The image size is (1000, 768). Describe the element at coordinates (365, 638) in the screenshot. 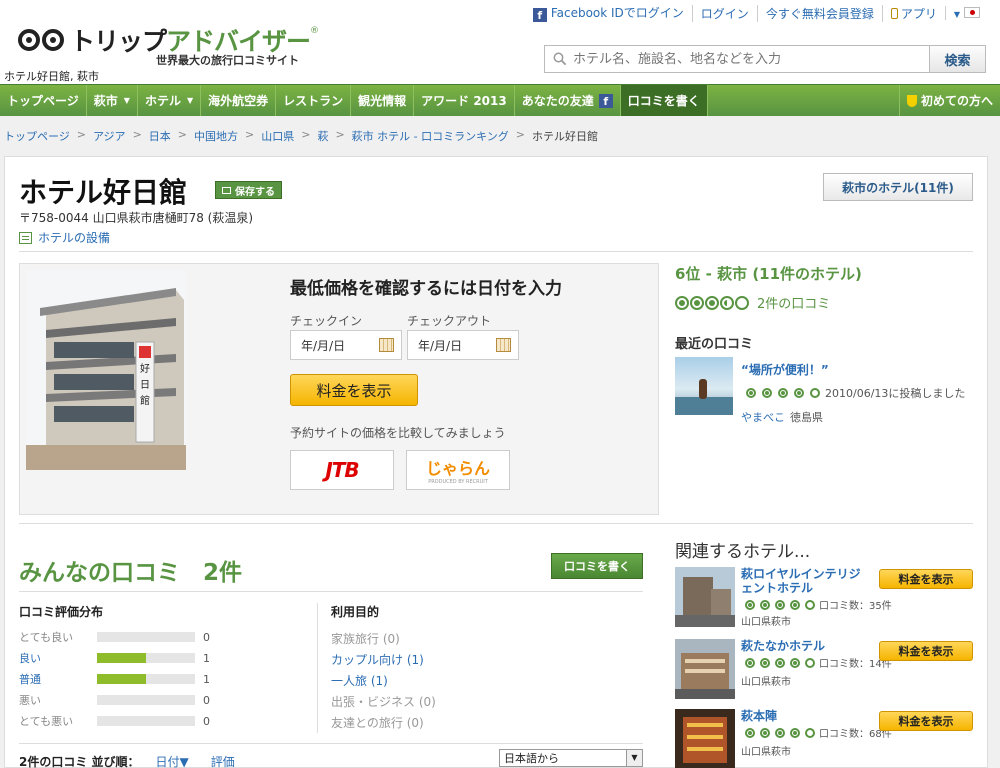

I see `purpose-filter-family: 家族旅行 (0)` at that location.